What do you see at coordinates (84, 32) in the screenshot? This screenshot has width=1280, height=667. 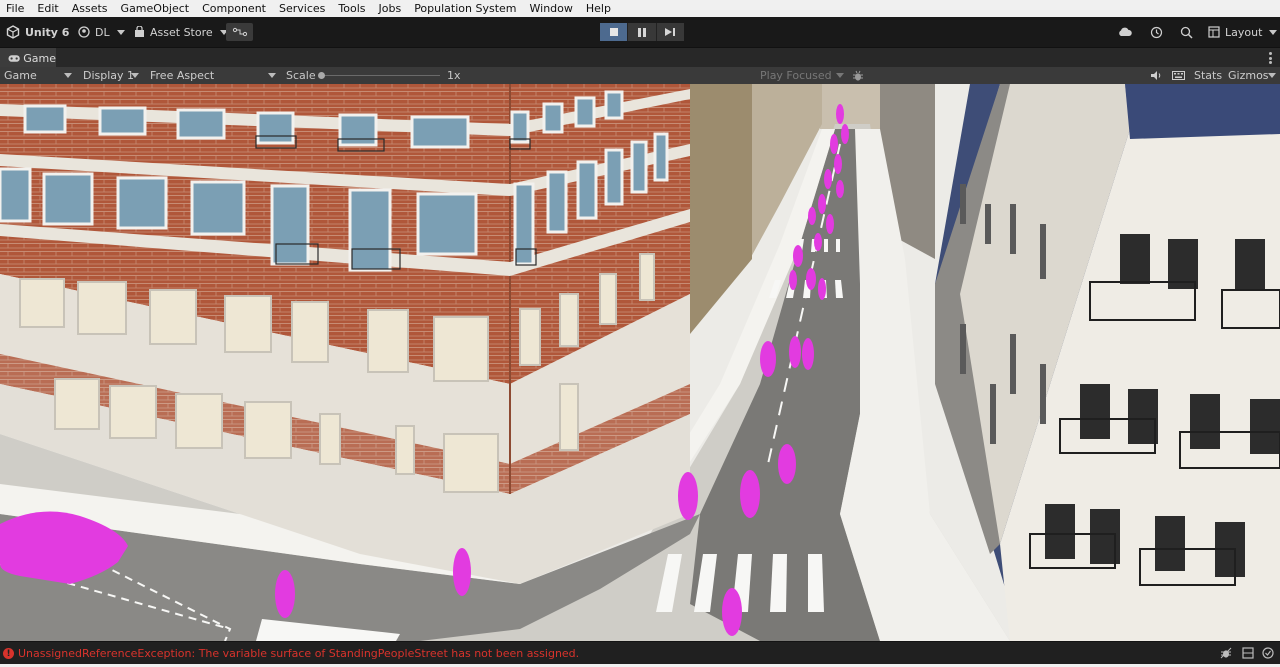 I see `account-icon` at bounding box center [84, 32].